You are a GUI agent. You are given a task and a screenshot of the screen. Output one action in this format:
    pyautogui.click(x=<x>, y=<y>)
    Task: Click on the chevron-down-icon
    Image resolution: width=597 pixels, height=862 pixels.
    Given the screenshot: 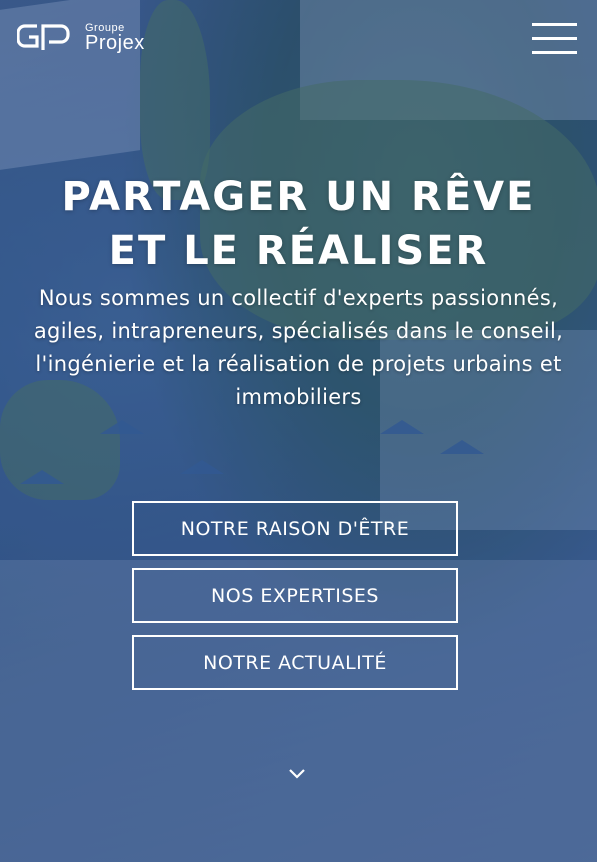 What is the action you would take?
    pyautogui.click(x=297, y=774)
    